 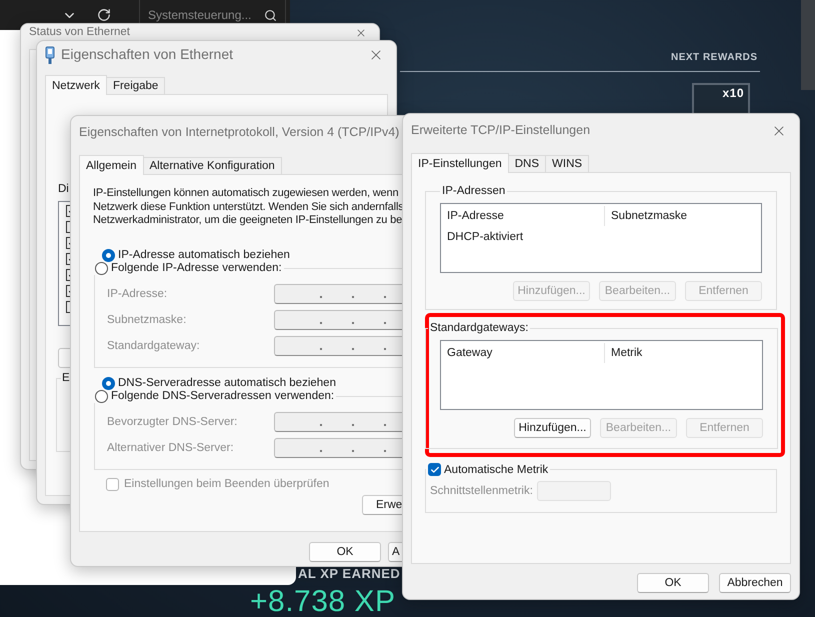 What do you see at coordinates (682, 216) in the screenshot?
I see `column-header: Subnetzmaske` at bounding box center [682, 216].